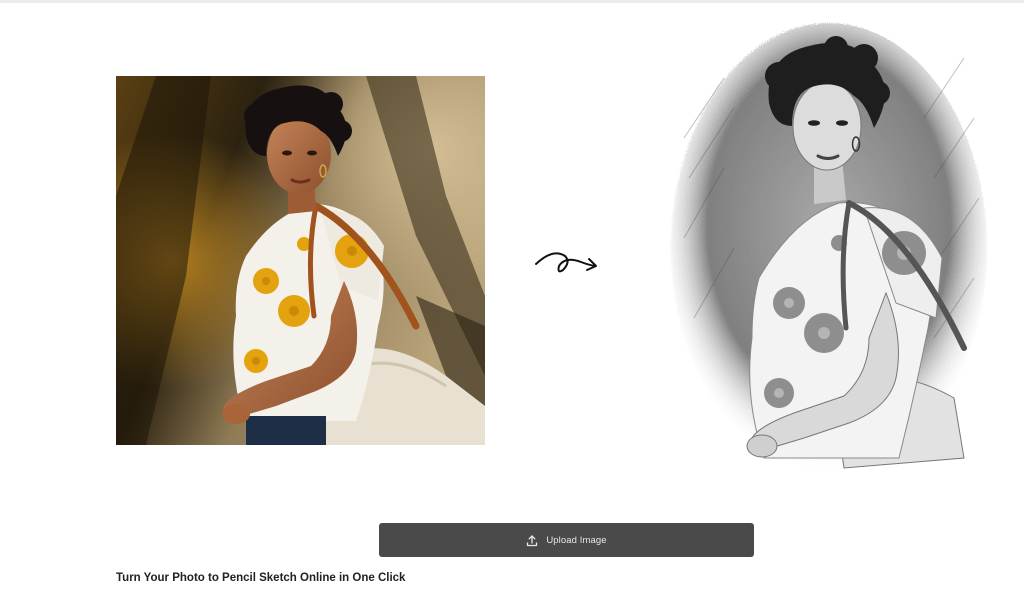 Image resolution: width=1024 pixels, height=591 pixels. Describe the element at coordinates (512, 1) in the screenshot. I see `top-divider` at that location.